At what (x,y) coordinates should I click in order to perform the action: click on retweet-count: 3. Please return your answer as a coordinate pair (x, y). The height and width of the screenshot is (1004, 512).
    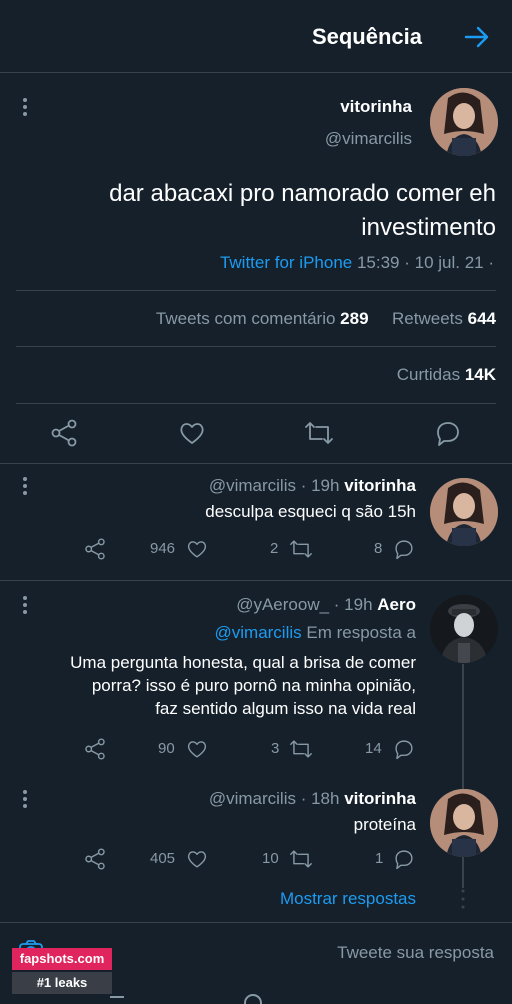
    Looking at the image, I should click on (275, 748).